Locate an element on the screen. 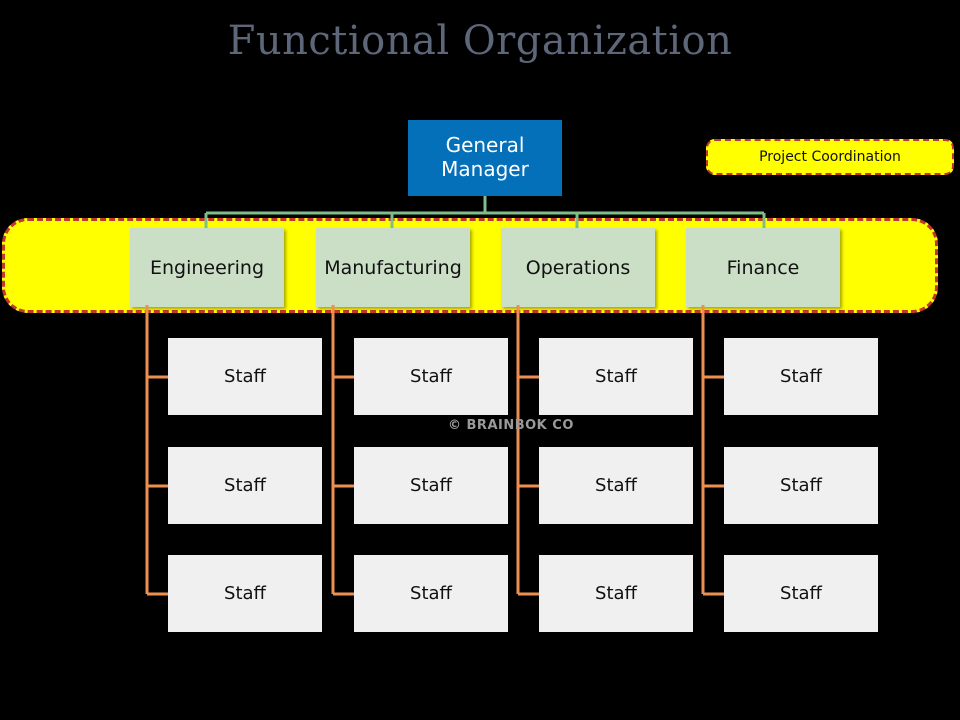  page-title: Functional Organization is located at coordinates (480, 41).